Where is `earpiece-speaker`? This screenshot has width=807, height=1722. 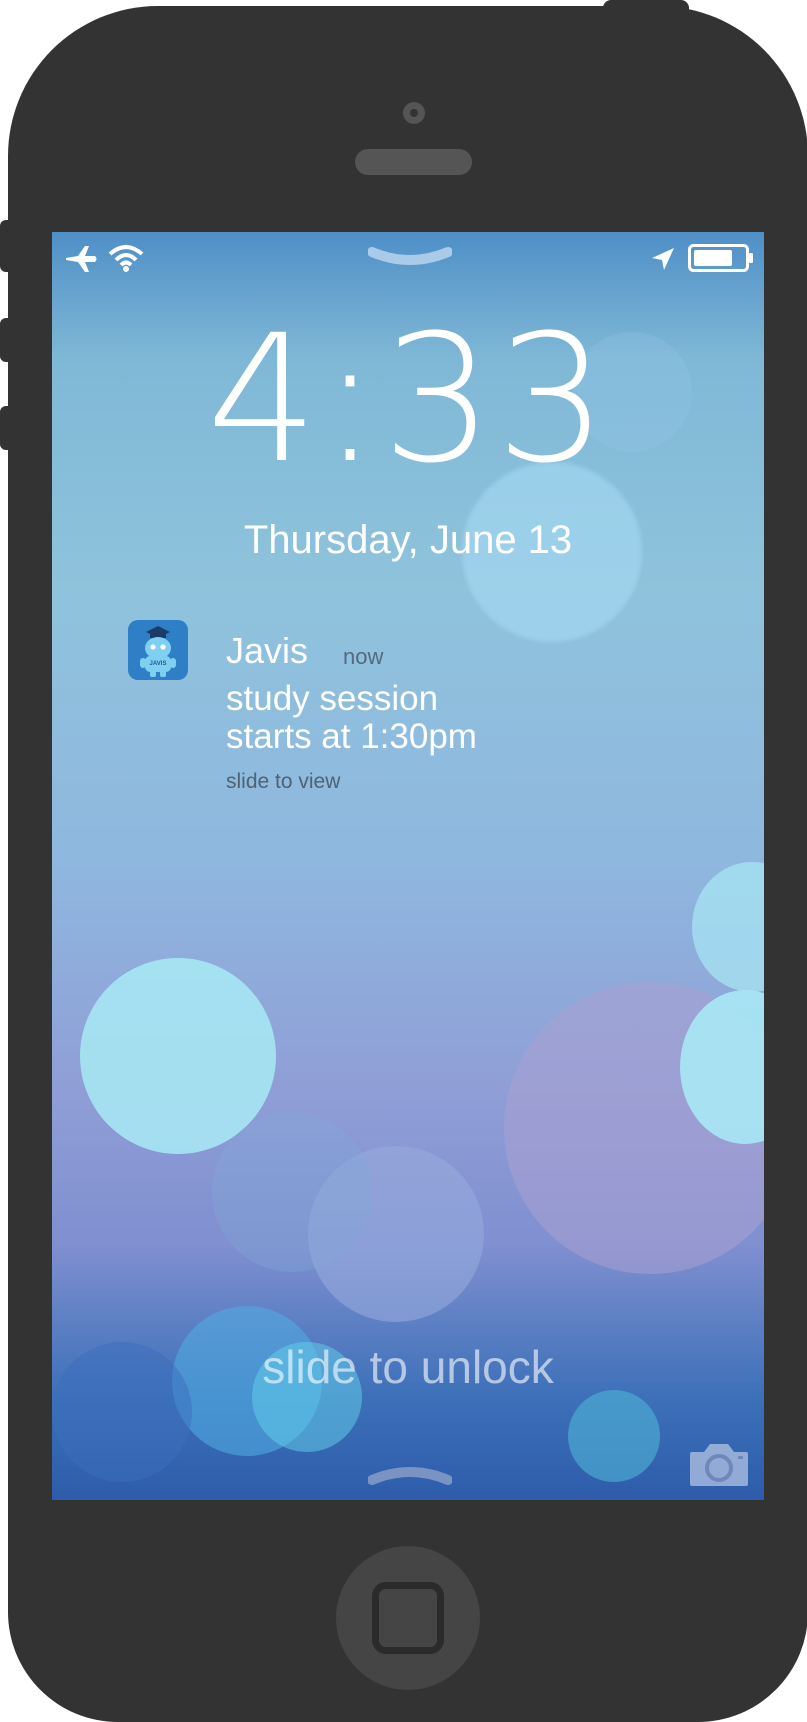
earpiece-speaker is located at coordinates (413, 162).